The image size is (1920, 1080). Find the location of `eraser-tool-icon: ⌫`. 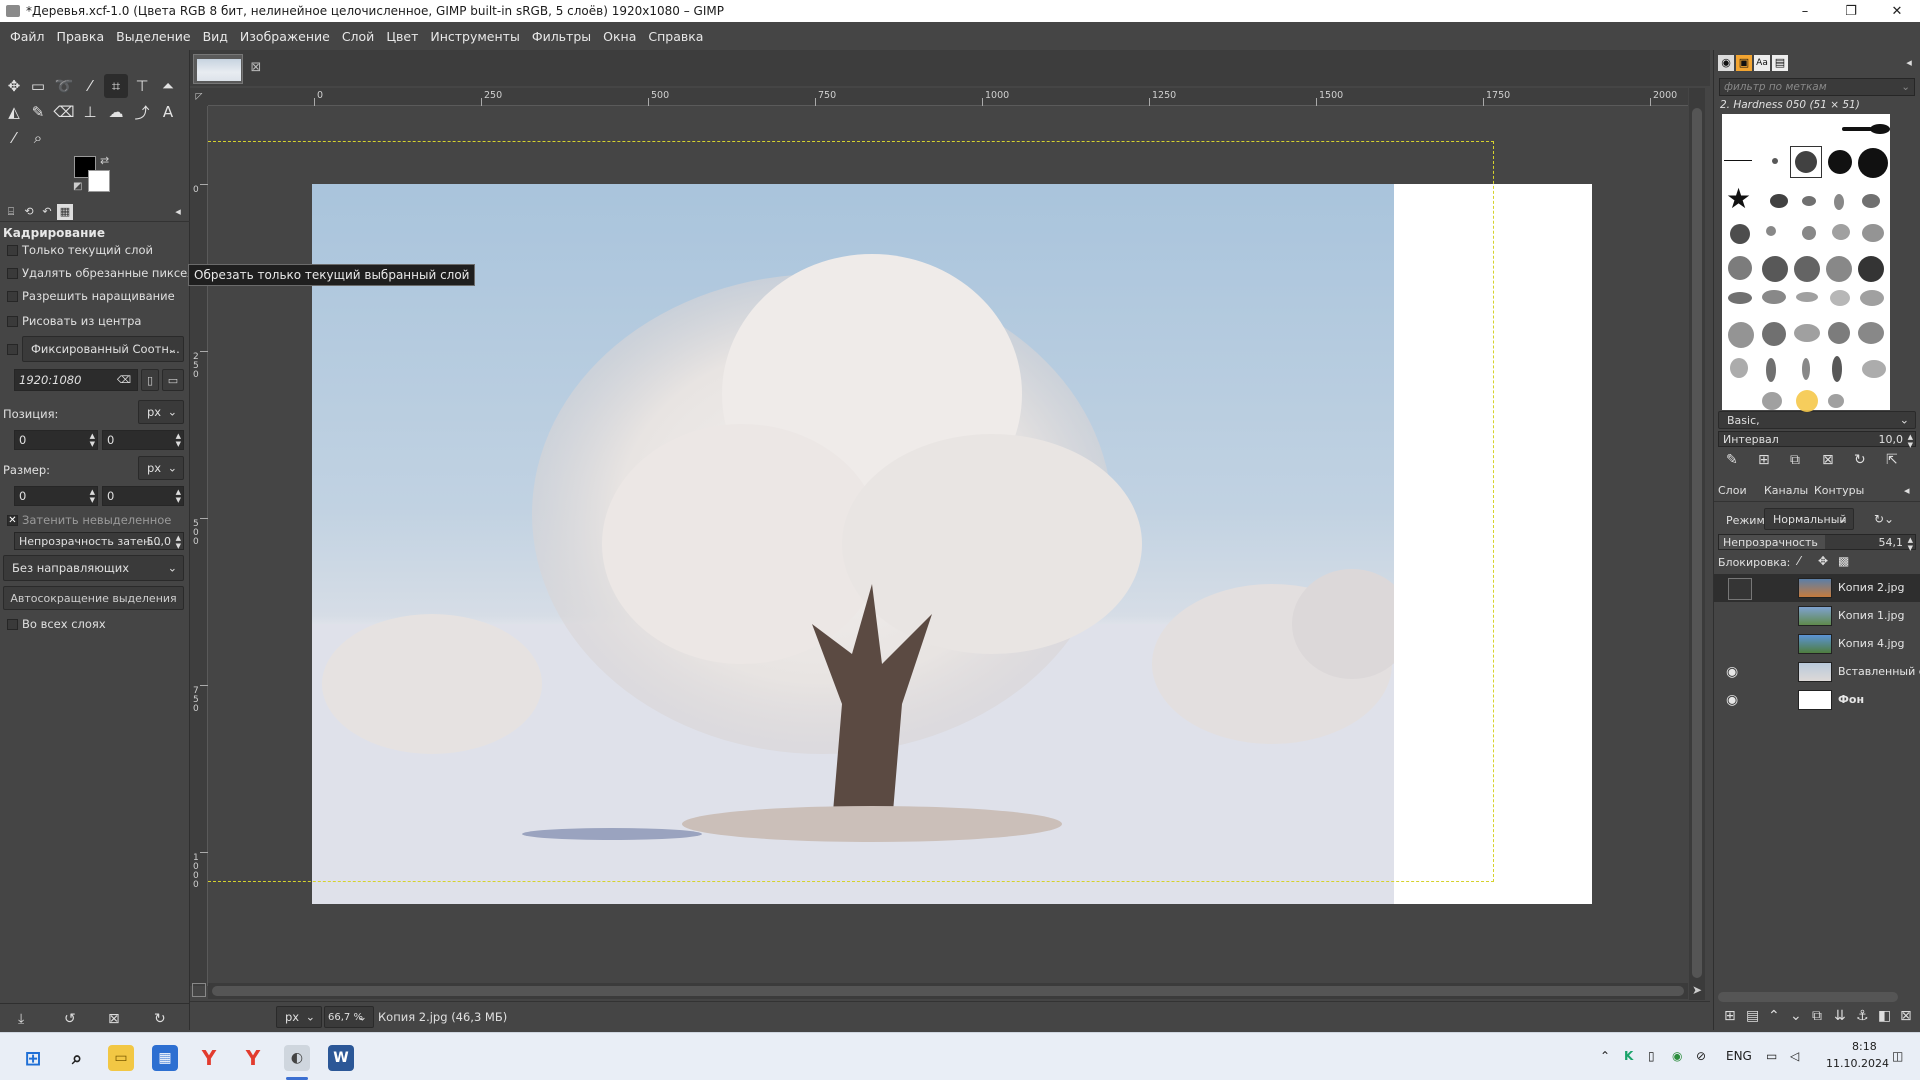

eraser-tool-icon: ⌫ is located at coordinates (64, 112).